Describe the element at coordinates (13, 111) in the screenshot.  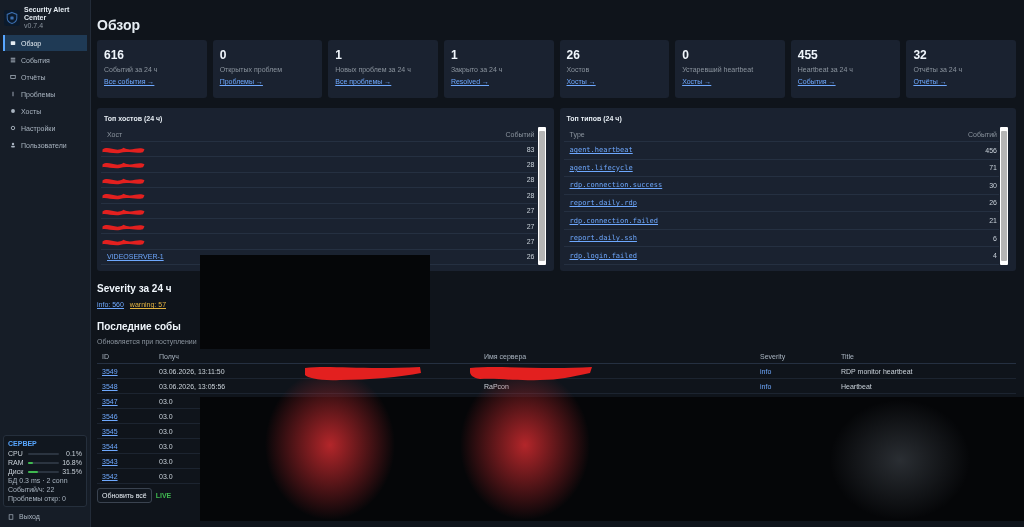
I see `dot-icon` at that location.